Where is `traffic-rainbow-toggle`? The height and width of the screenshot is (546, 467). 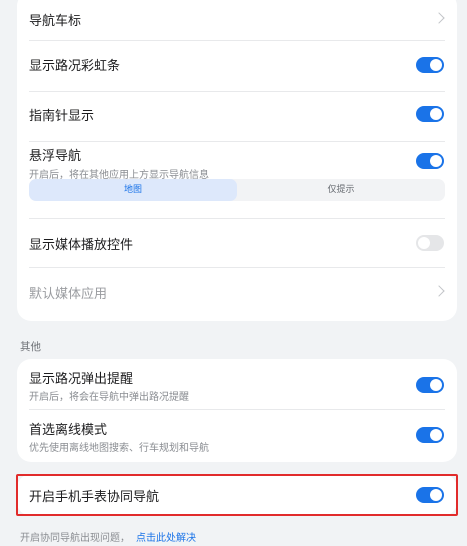 traffic-rainbow-toggle is located at coordinates (430, 65).